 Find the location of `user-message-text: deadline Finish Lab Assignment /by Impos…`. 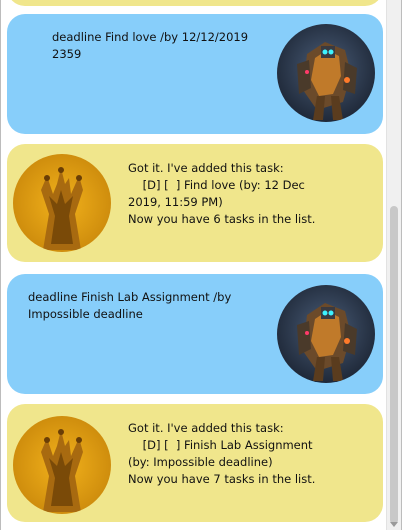

user-message-text: deadline Finish Lab Assignment /by Impos… is located at coordinates (131, 305).